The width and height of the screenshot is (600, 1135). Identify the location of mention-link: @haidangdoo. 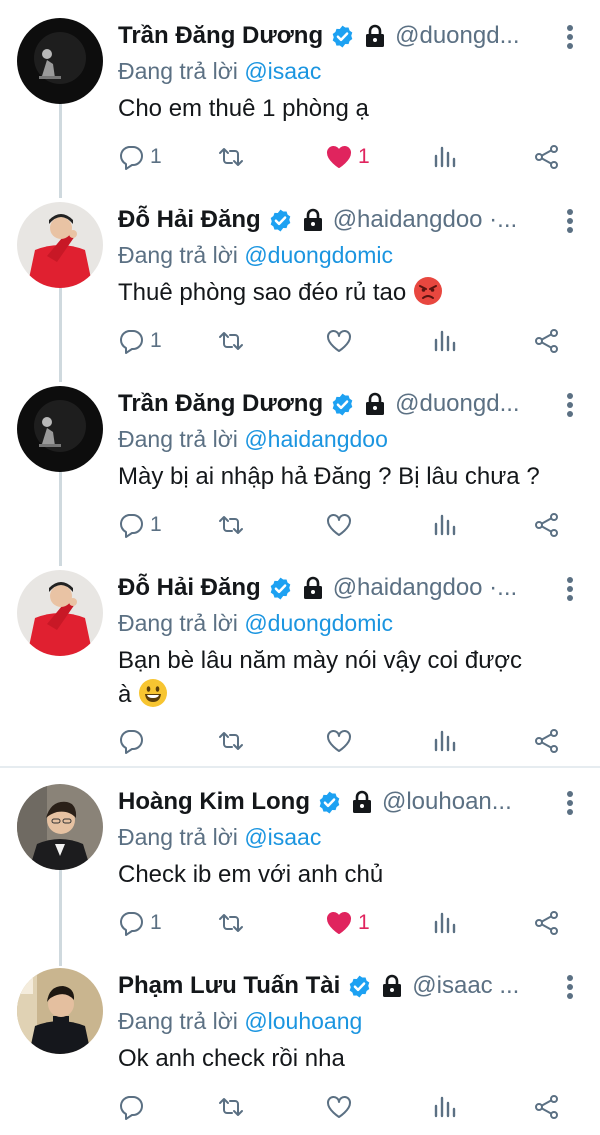
(316, 439).